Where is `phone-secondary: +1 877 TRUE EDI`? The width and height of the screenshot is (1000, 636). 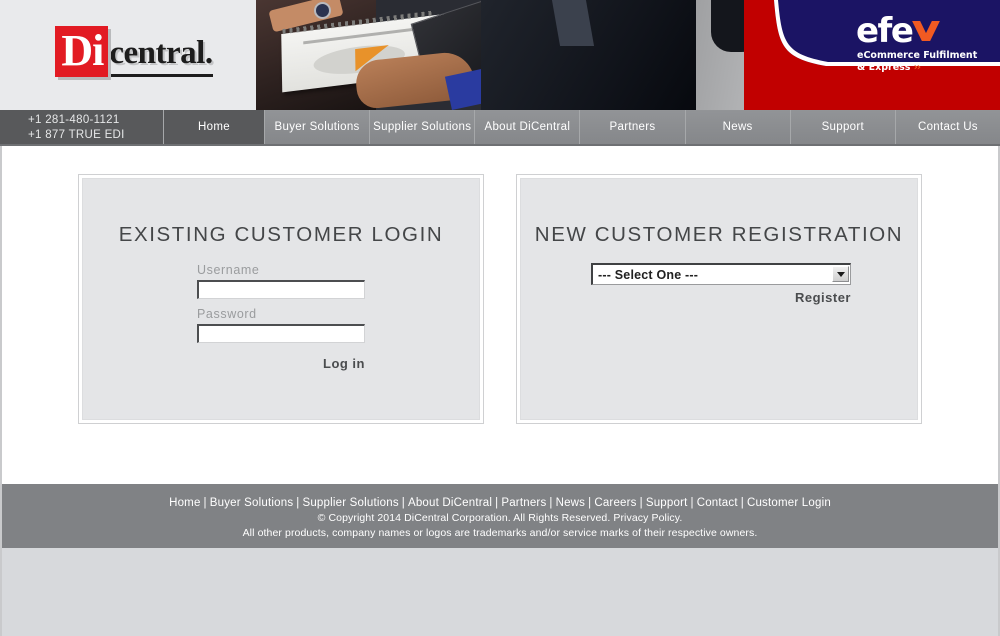
phone-secondary: +1 877 TRUE EDI is located at coordinates (76, 135).